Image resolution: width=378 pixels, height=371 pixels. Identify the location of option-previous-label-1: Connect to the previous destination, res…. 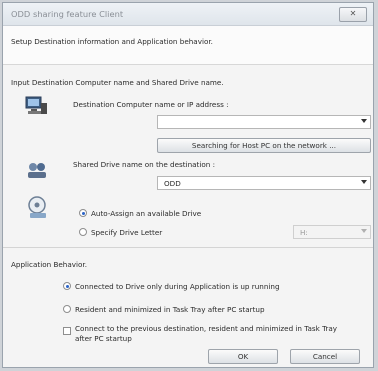
(206, 328).